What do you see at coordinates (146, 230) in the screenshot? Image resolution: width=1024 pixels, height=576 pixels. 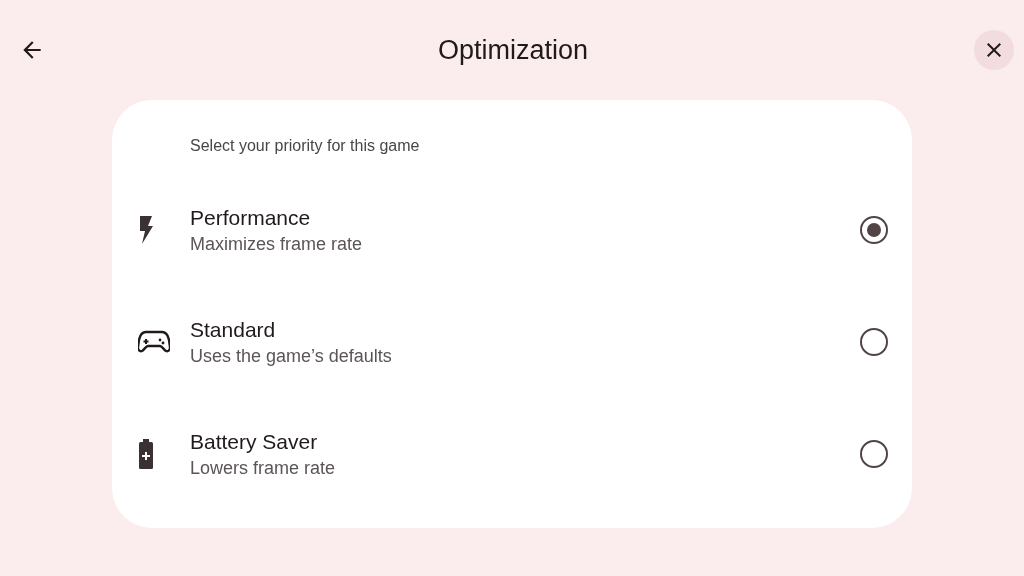 I see `lightning-bolt-icon` at bounding box center [146, 230].